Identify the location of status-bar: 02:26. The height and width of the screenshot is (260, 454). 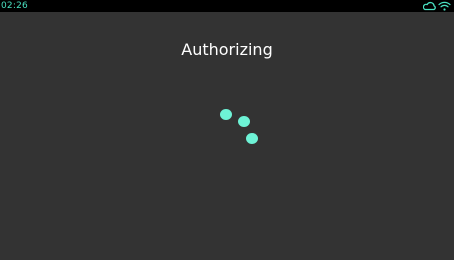
(227, 6).